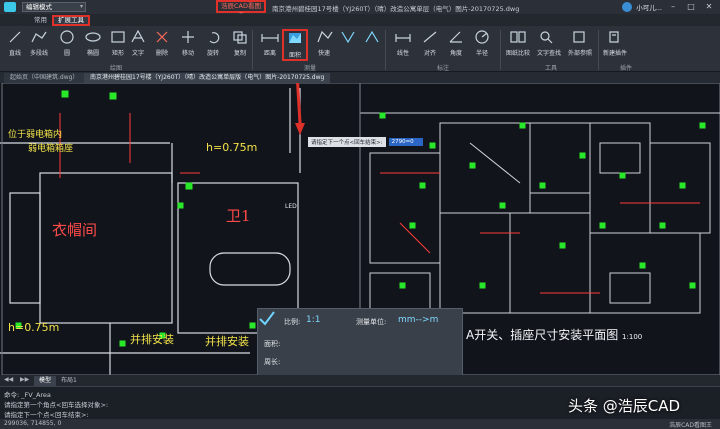 This screenshot has height=429, width=720. Describe the element at coordinates (270, 45) in the screenshot. I see `distance-button: 距离` at that location.